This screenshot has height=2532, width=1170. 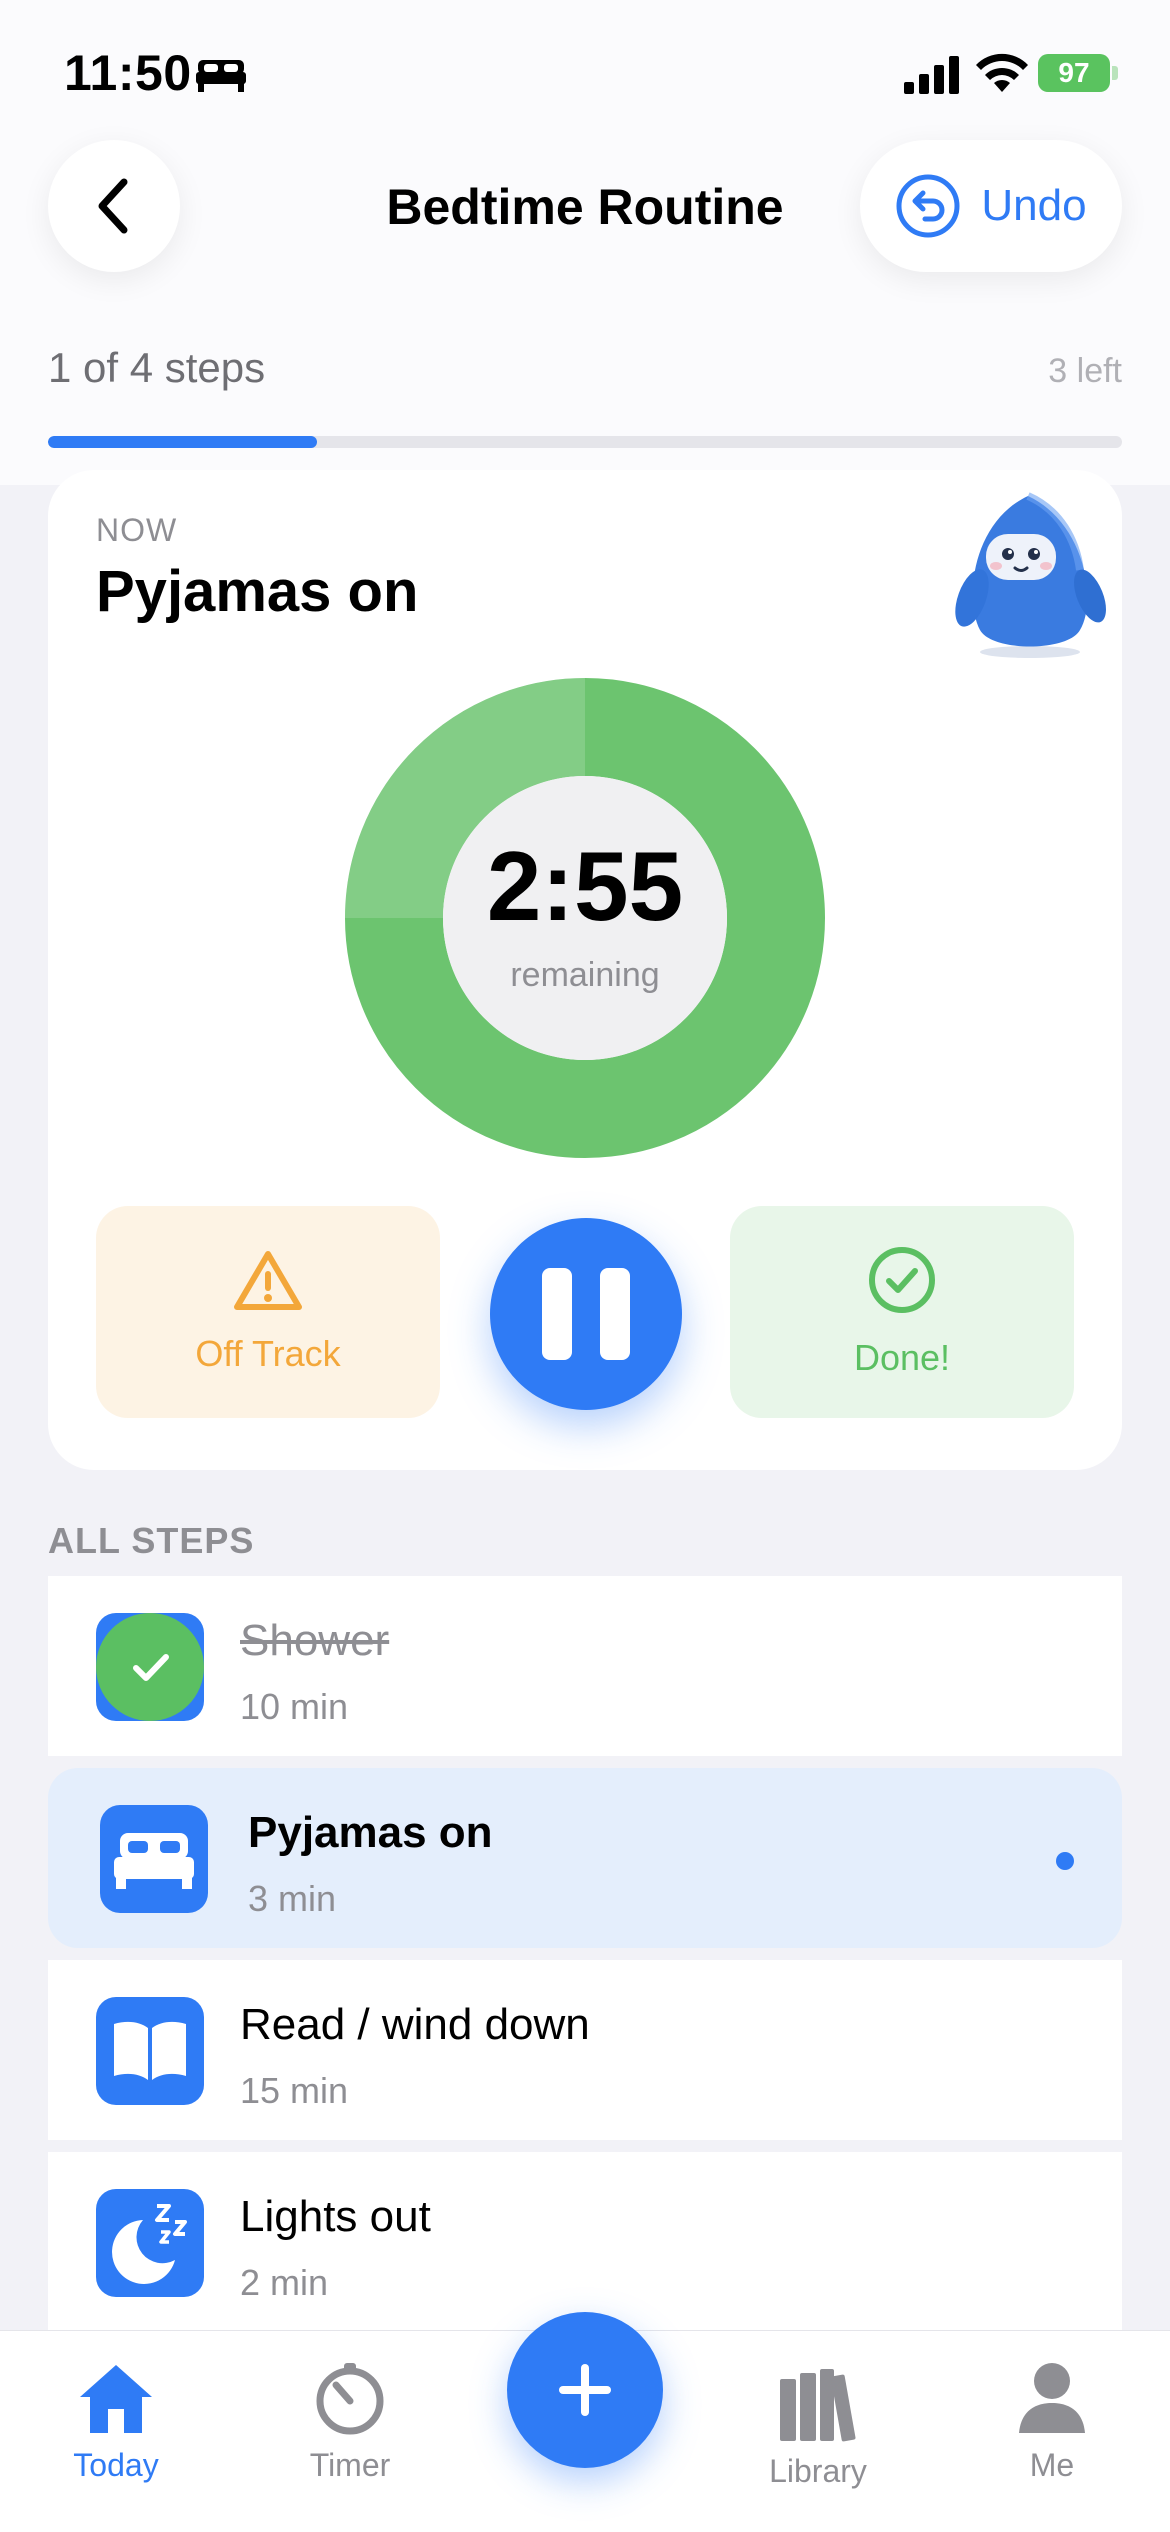 I want to click on progress-bar-fill, so click(x=182, y=442).